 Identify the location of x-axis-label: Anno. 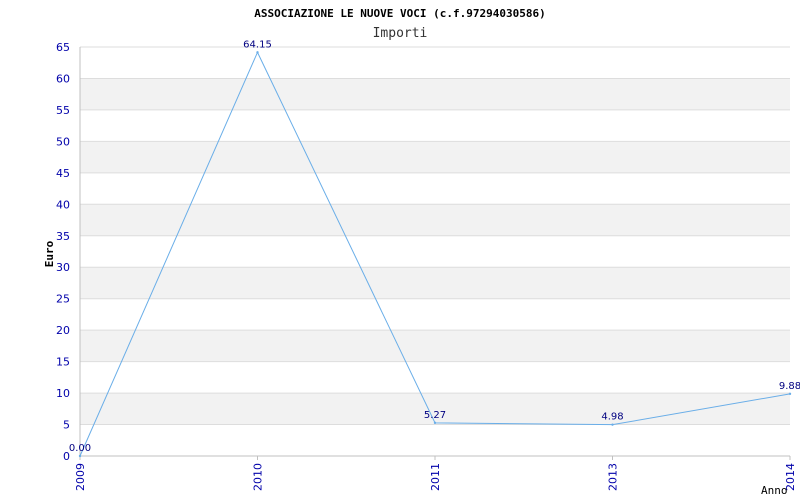
(774, 490).